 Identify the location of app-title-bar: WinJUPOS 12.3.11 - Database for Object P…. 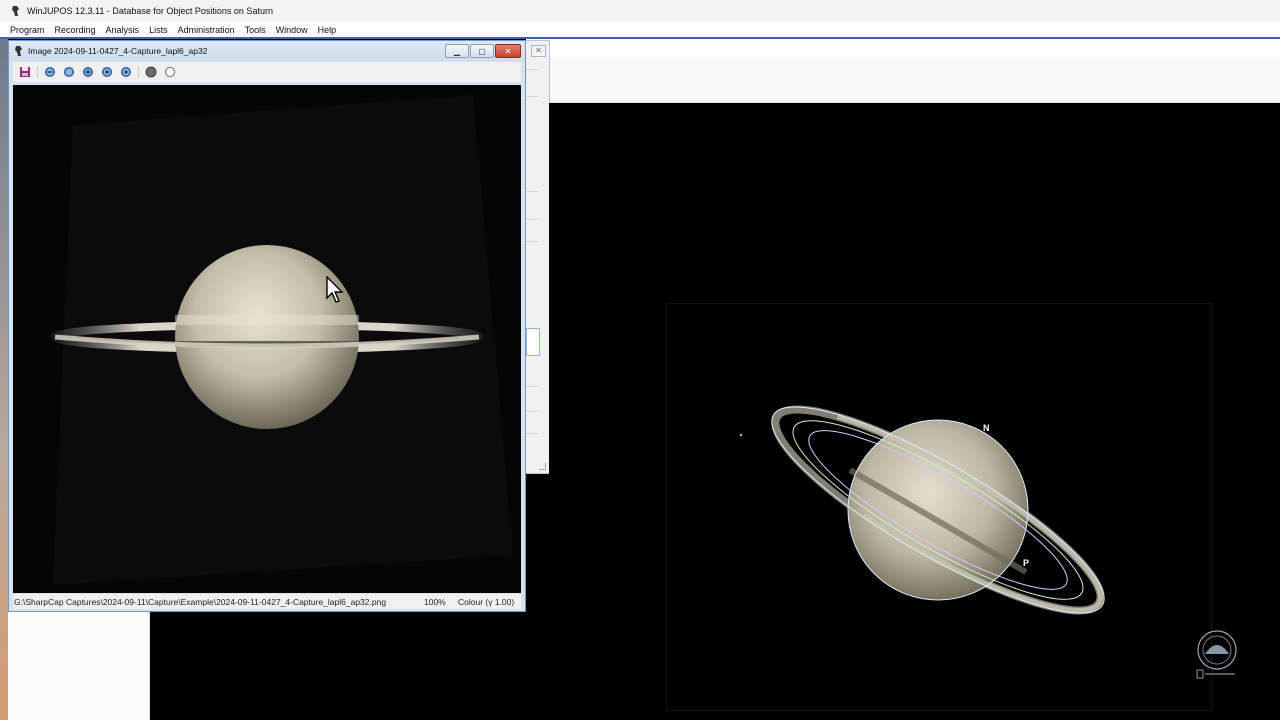
(640, 11).